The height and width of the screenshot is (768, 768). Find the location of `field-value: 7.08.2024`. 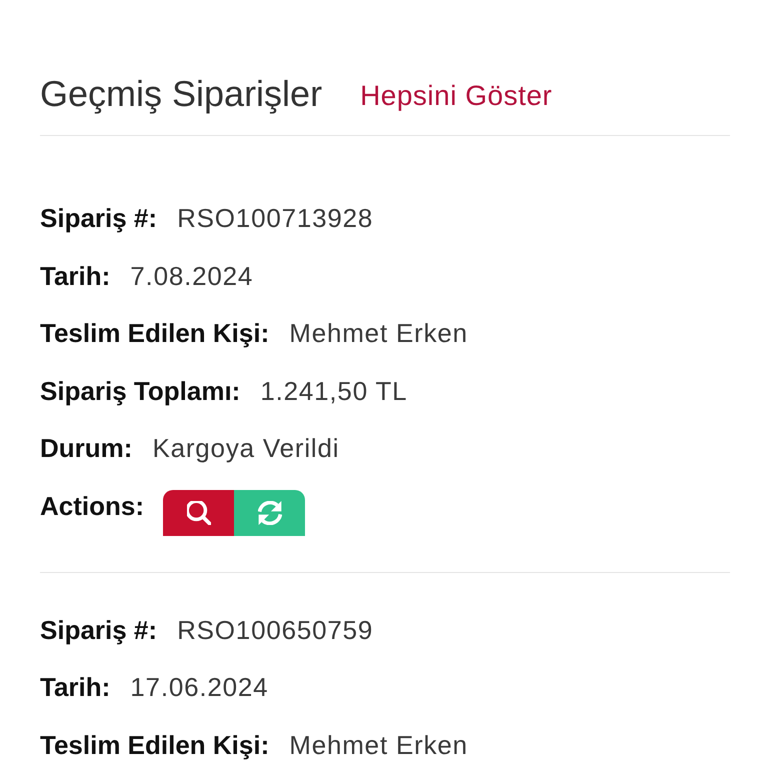

field-value: 7.08.2024 is located at coordinates (192, 276).